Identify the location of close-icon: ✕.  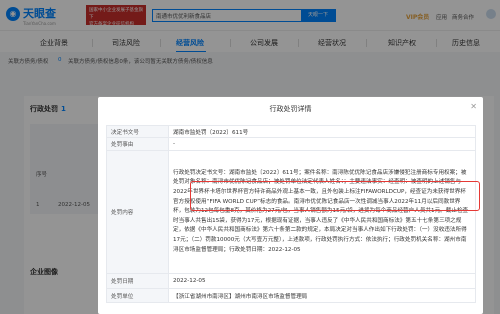
(473, 106).